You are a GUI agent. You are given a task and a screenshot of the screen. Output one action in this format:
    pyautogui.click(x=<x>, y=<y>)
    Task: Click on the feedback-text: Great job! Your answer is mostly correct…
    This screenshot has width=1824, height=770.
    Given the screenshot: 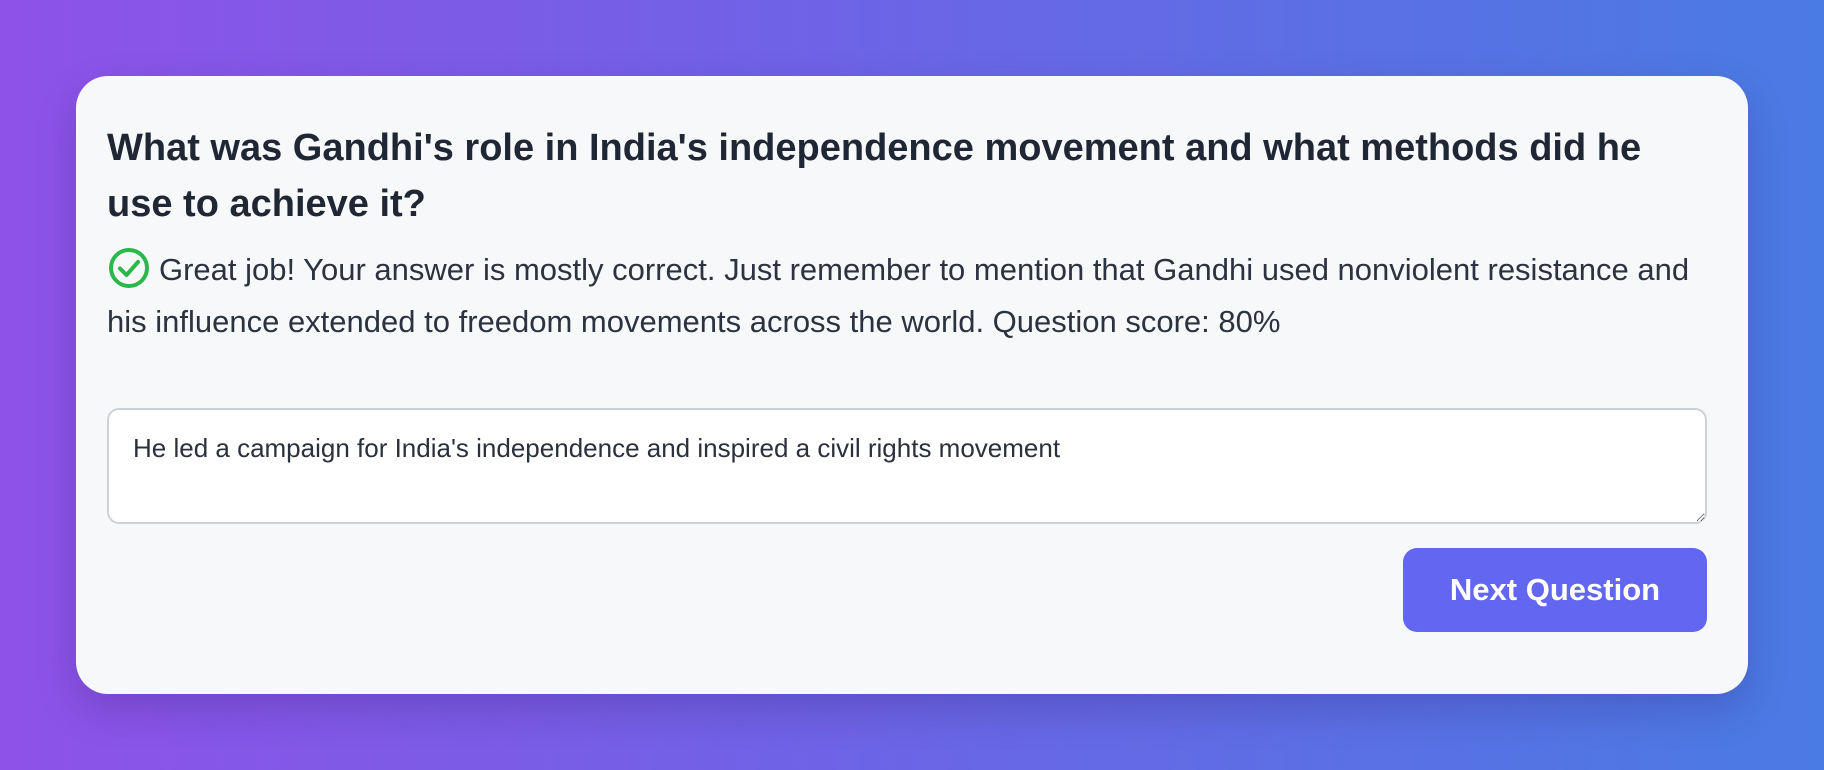 What is the action you would take?
    pyautogui.click(x=898, y=295)
    